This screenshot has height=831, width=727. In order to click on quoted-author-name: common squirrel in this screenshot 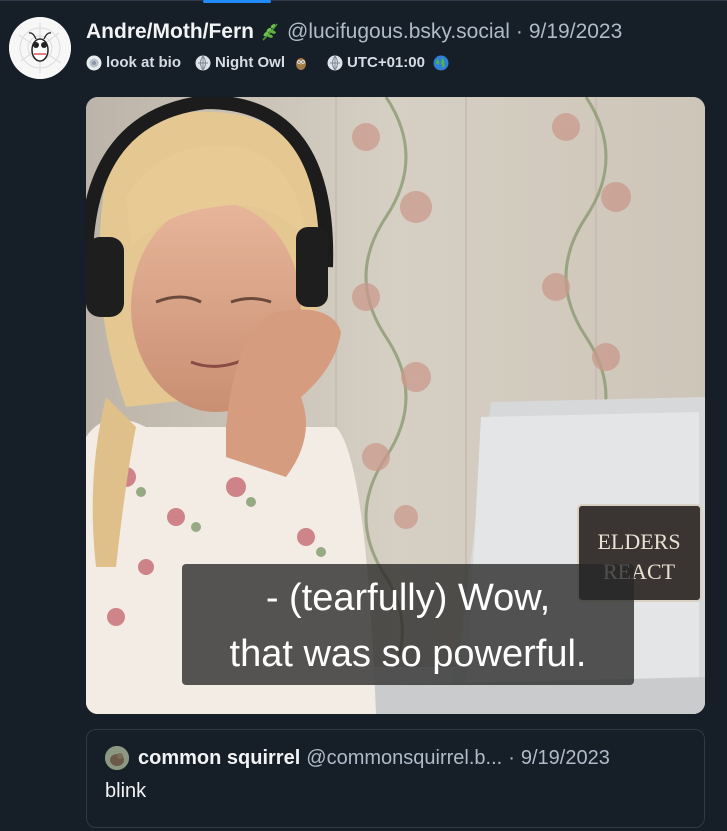, I will do `click(219, 758)`.